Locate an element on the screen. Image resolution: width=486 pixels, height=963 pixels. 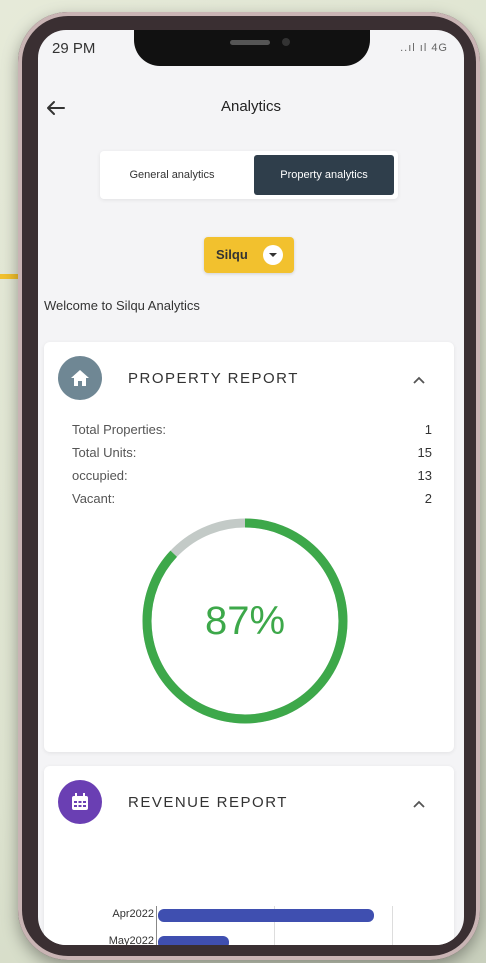
speaker-grille is located at coordinates (250, 42).